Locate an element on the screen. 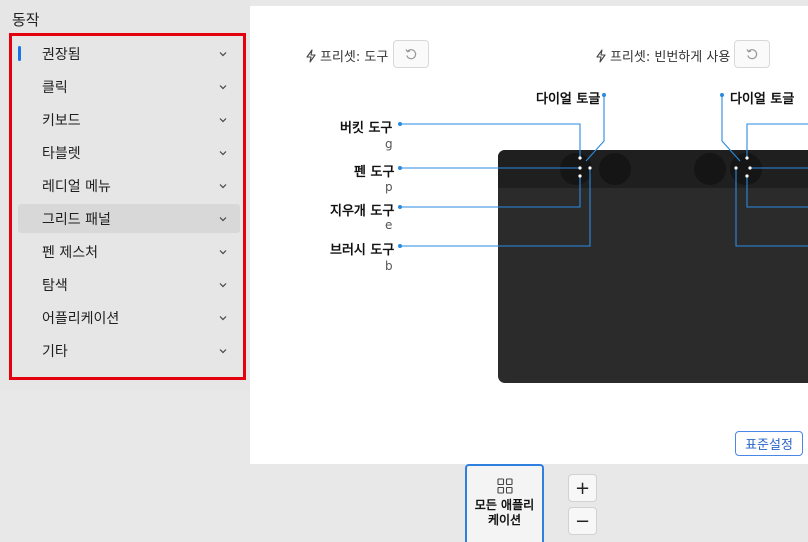 This screenshot has width=808, height=542. sidebar-title: 동작 is located at coordinates (26, 20).